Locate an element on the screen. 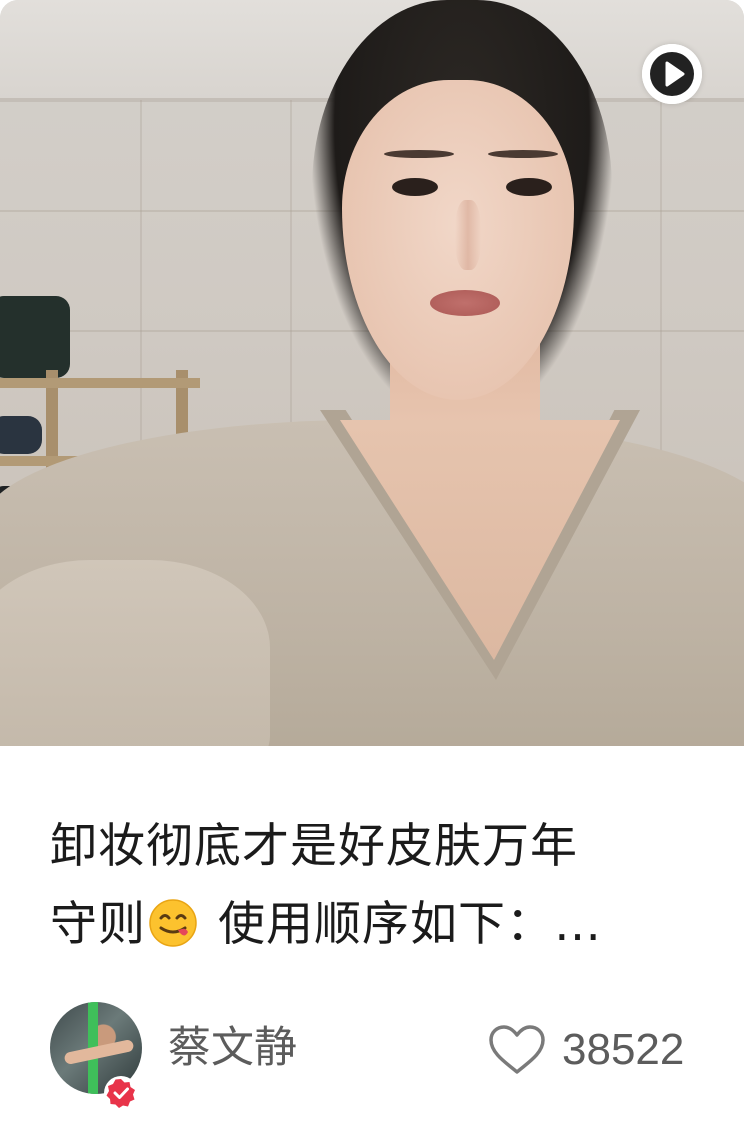 This screenshot has width=744, height=1146. play-icon is located at coordinates (672, 74).